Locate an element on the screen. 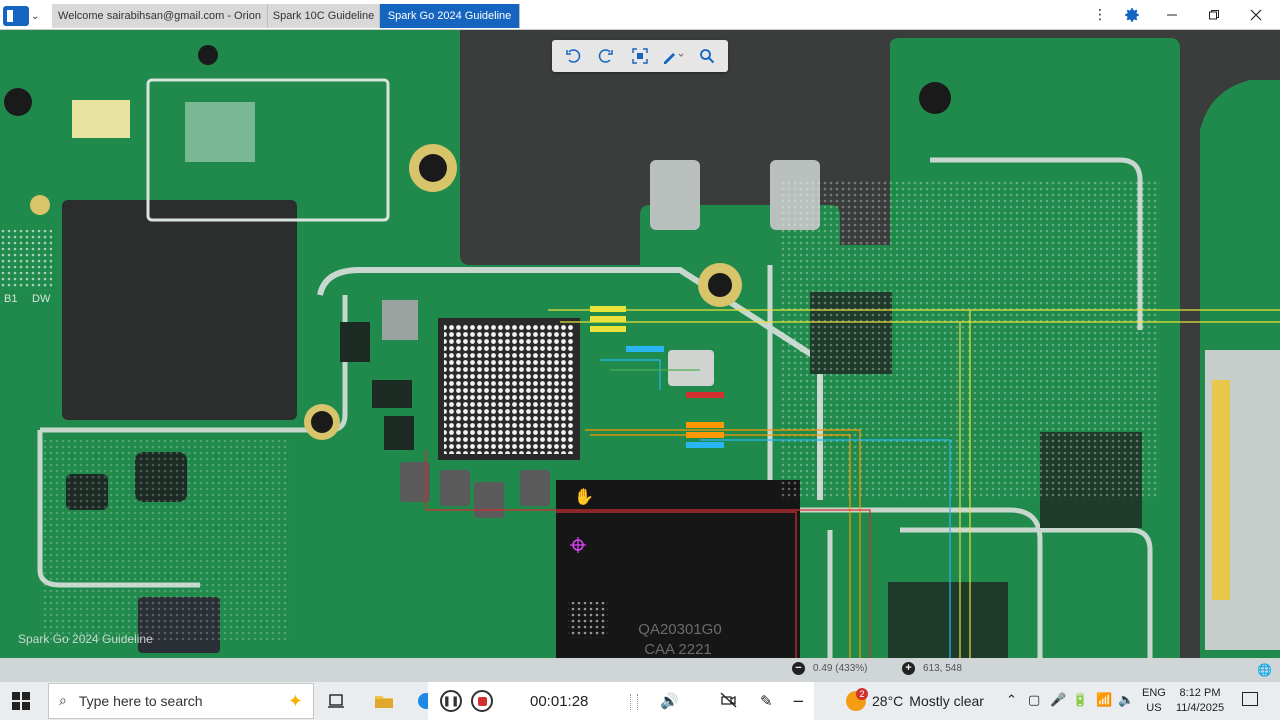  more-vertical-icon: ⋮ is located at coordinates (1100, 15).